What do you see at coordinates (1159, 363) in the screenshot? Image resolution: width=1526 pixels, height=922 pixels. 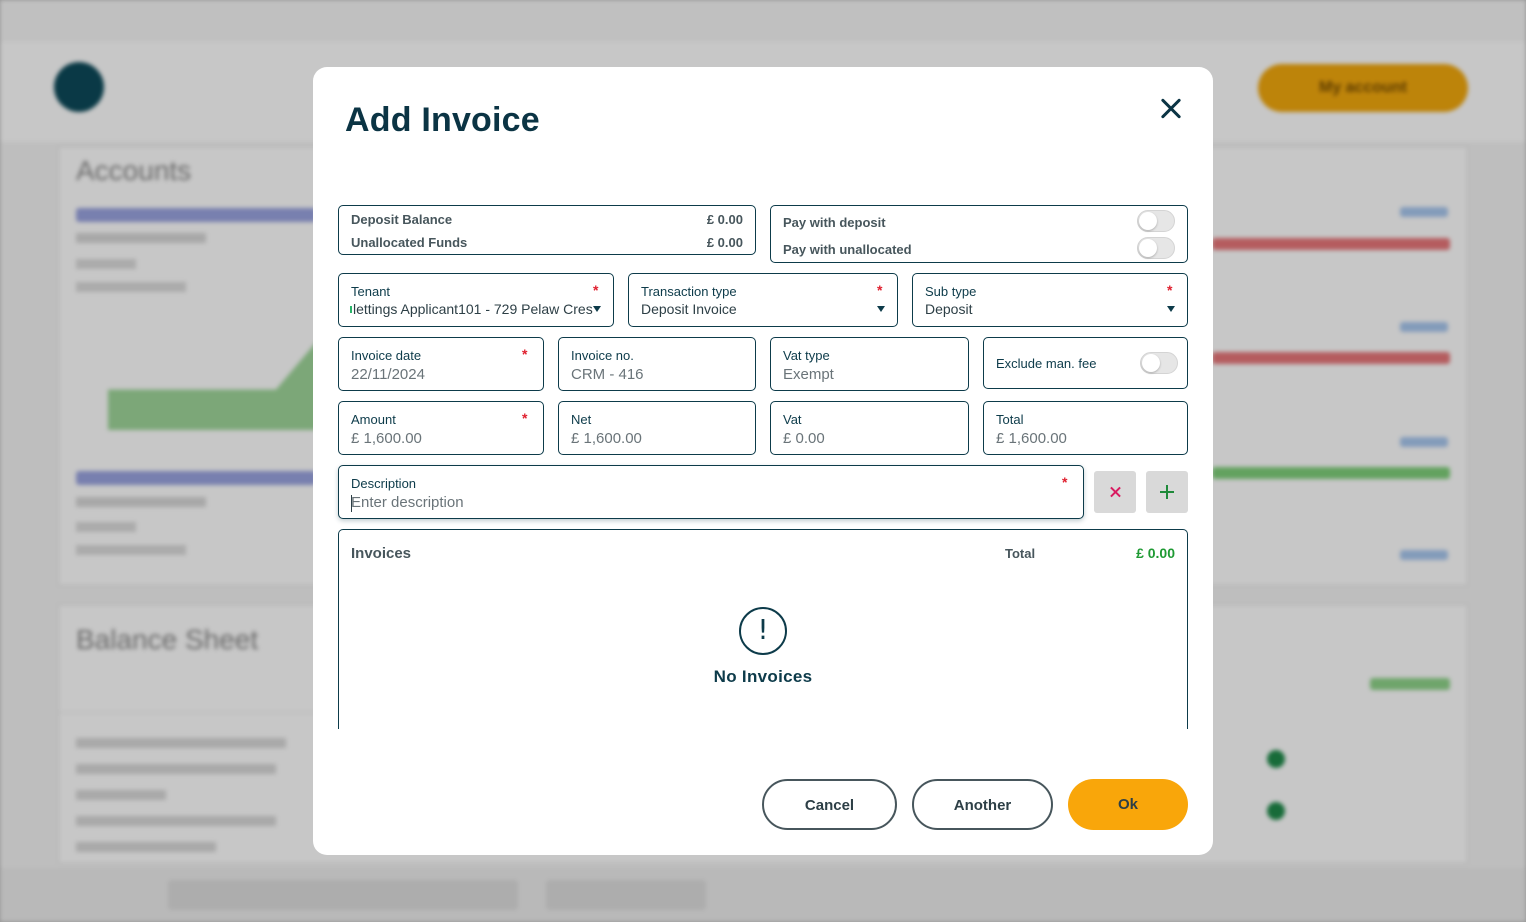 I see `exclude-man-fee-toggle` at bounding box center [1159, 363].